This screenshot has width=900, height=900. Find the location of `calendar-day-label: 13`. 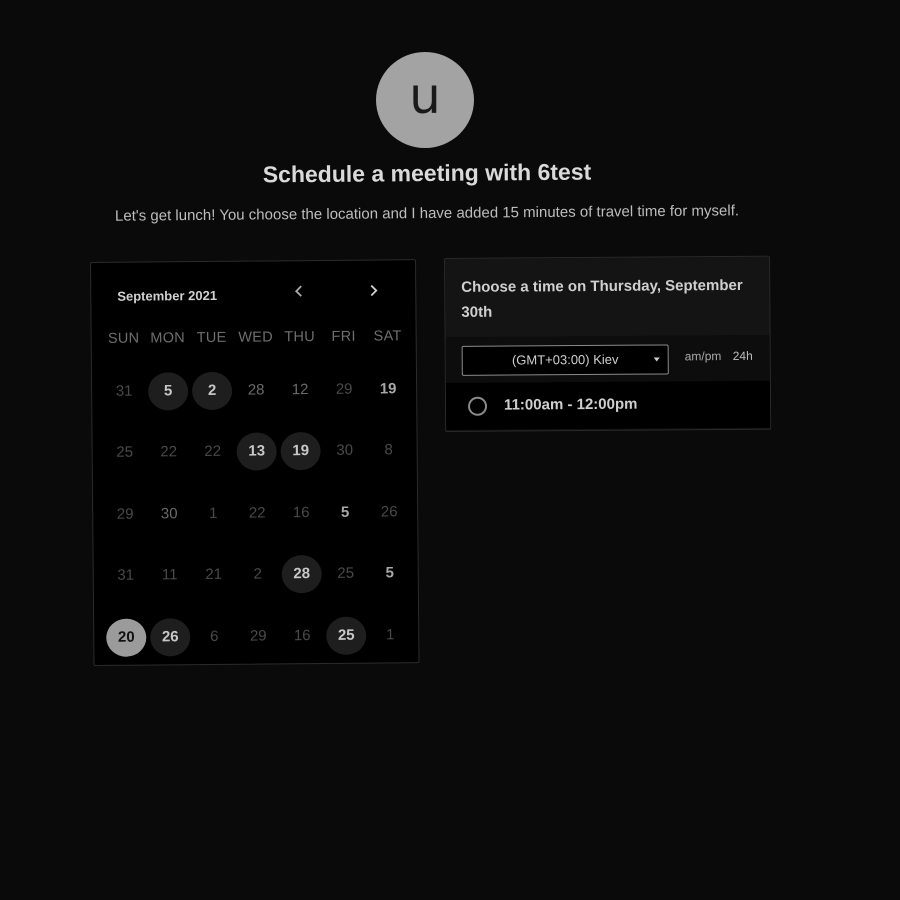

calendar-day-label: 13 is located at coordinates (256, 451).